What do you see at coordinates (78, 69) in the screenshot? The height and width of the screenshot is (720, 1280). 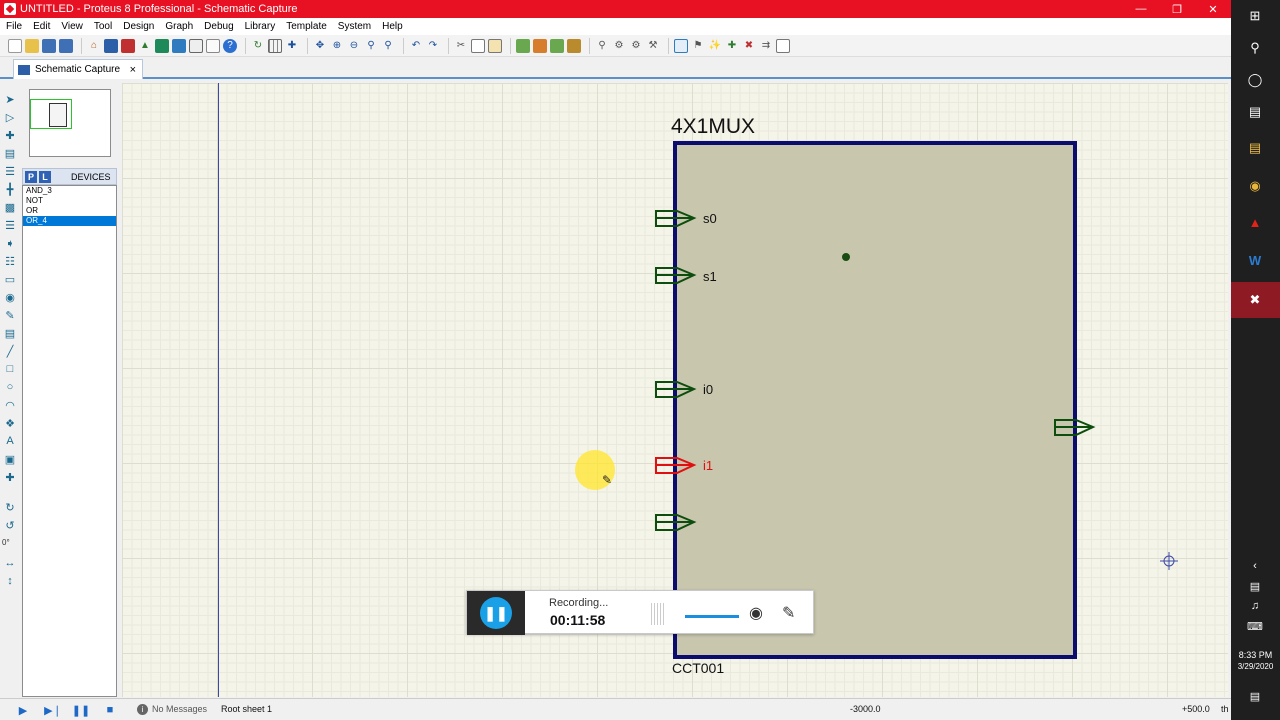 I see `tab-schematic-capture: Schematic Capture ×` at bounding box center [78, 69].